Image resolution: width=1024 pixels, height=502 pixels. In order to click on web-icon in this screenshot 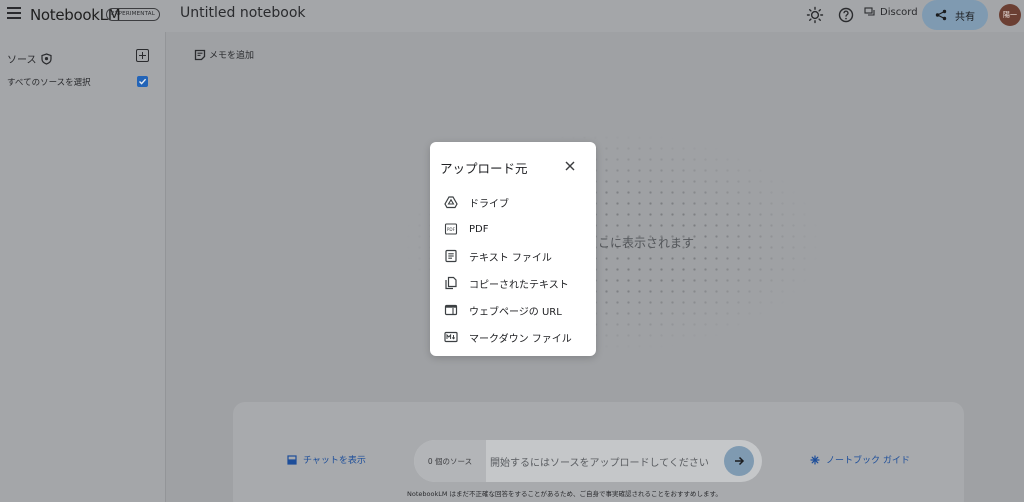, I will do `click(451, 310)`.